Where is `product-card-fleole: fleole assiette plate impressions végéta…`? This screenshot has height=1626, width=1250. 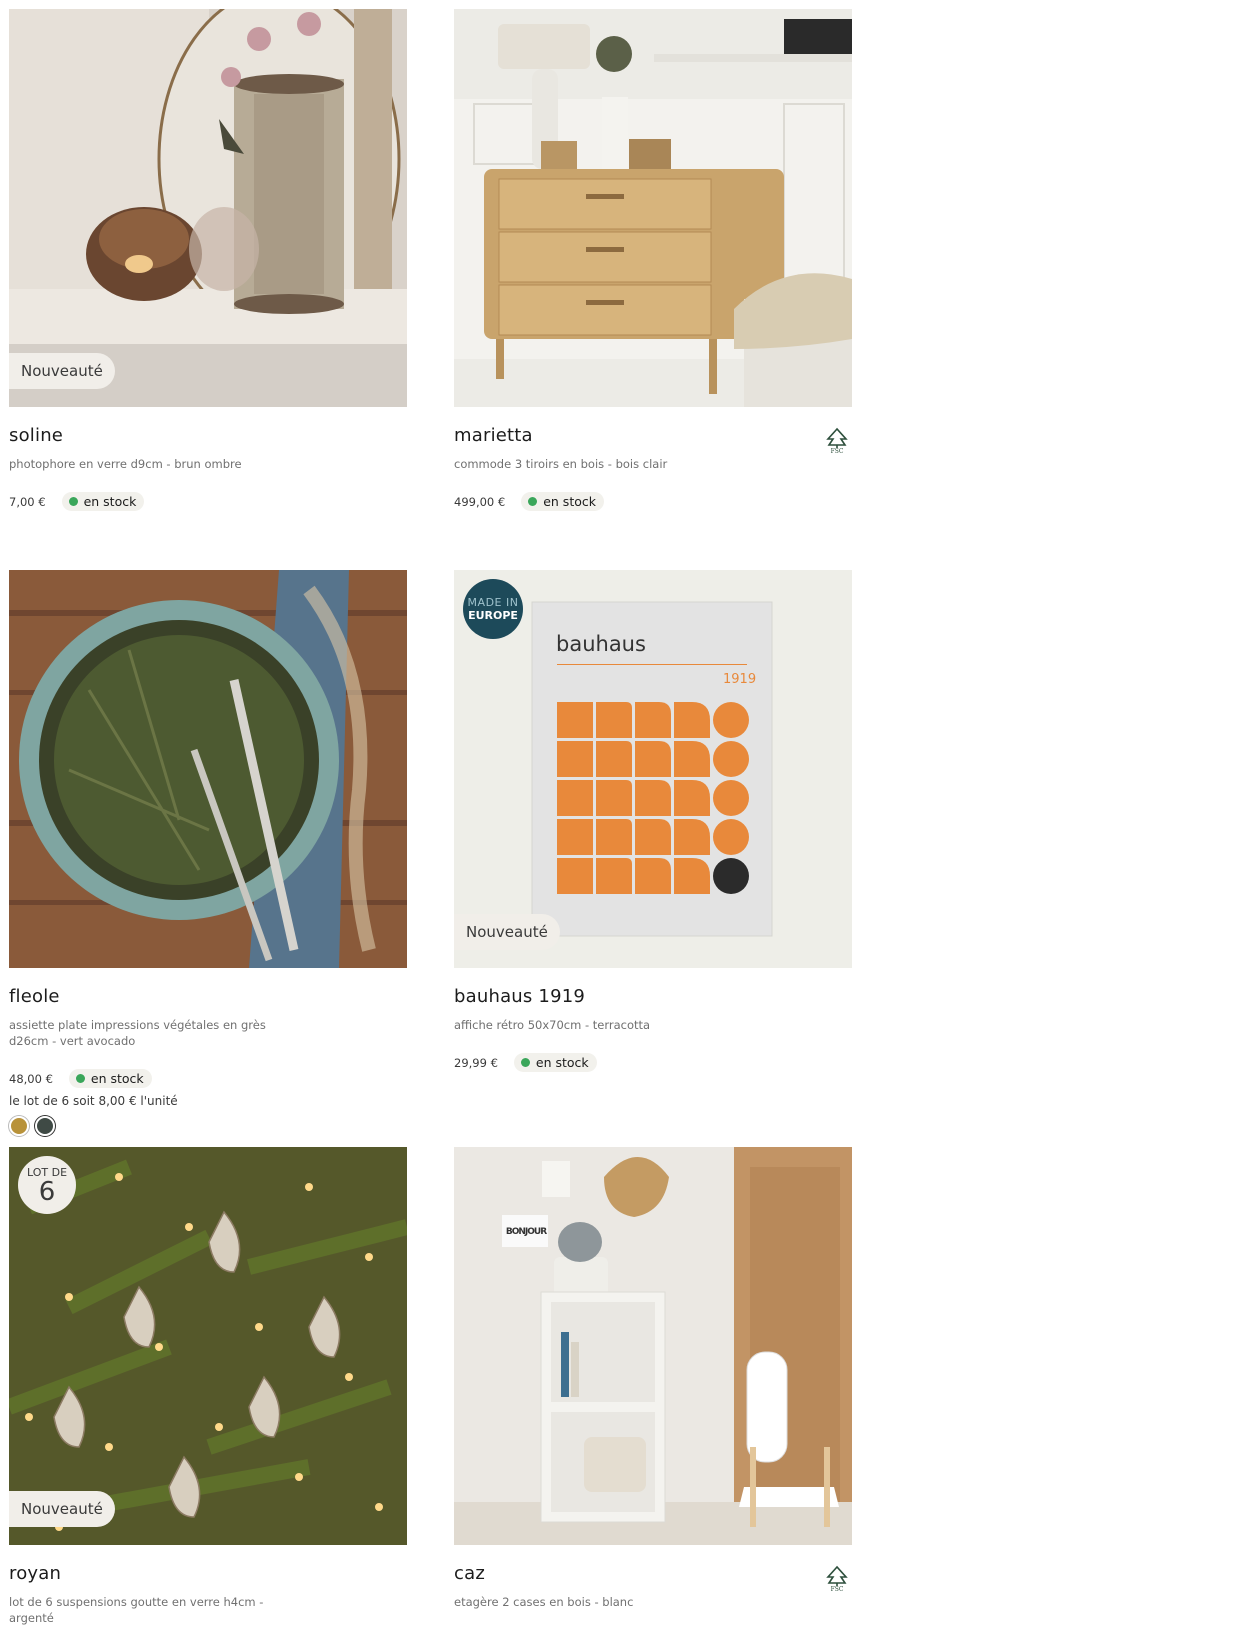
product-card-fleole: fleole assiette plate impressions végéta… is located at coordinates (208, 853).